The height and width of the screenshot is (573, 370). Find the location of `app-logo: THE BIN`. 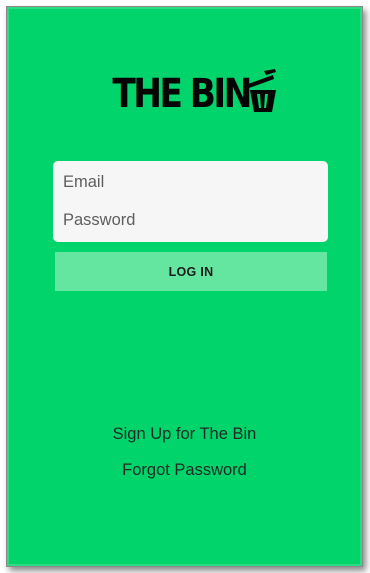

app-logo: THE BIN is located at coordinates (184, 94).